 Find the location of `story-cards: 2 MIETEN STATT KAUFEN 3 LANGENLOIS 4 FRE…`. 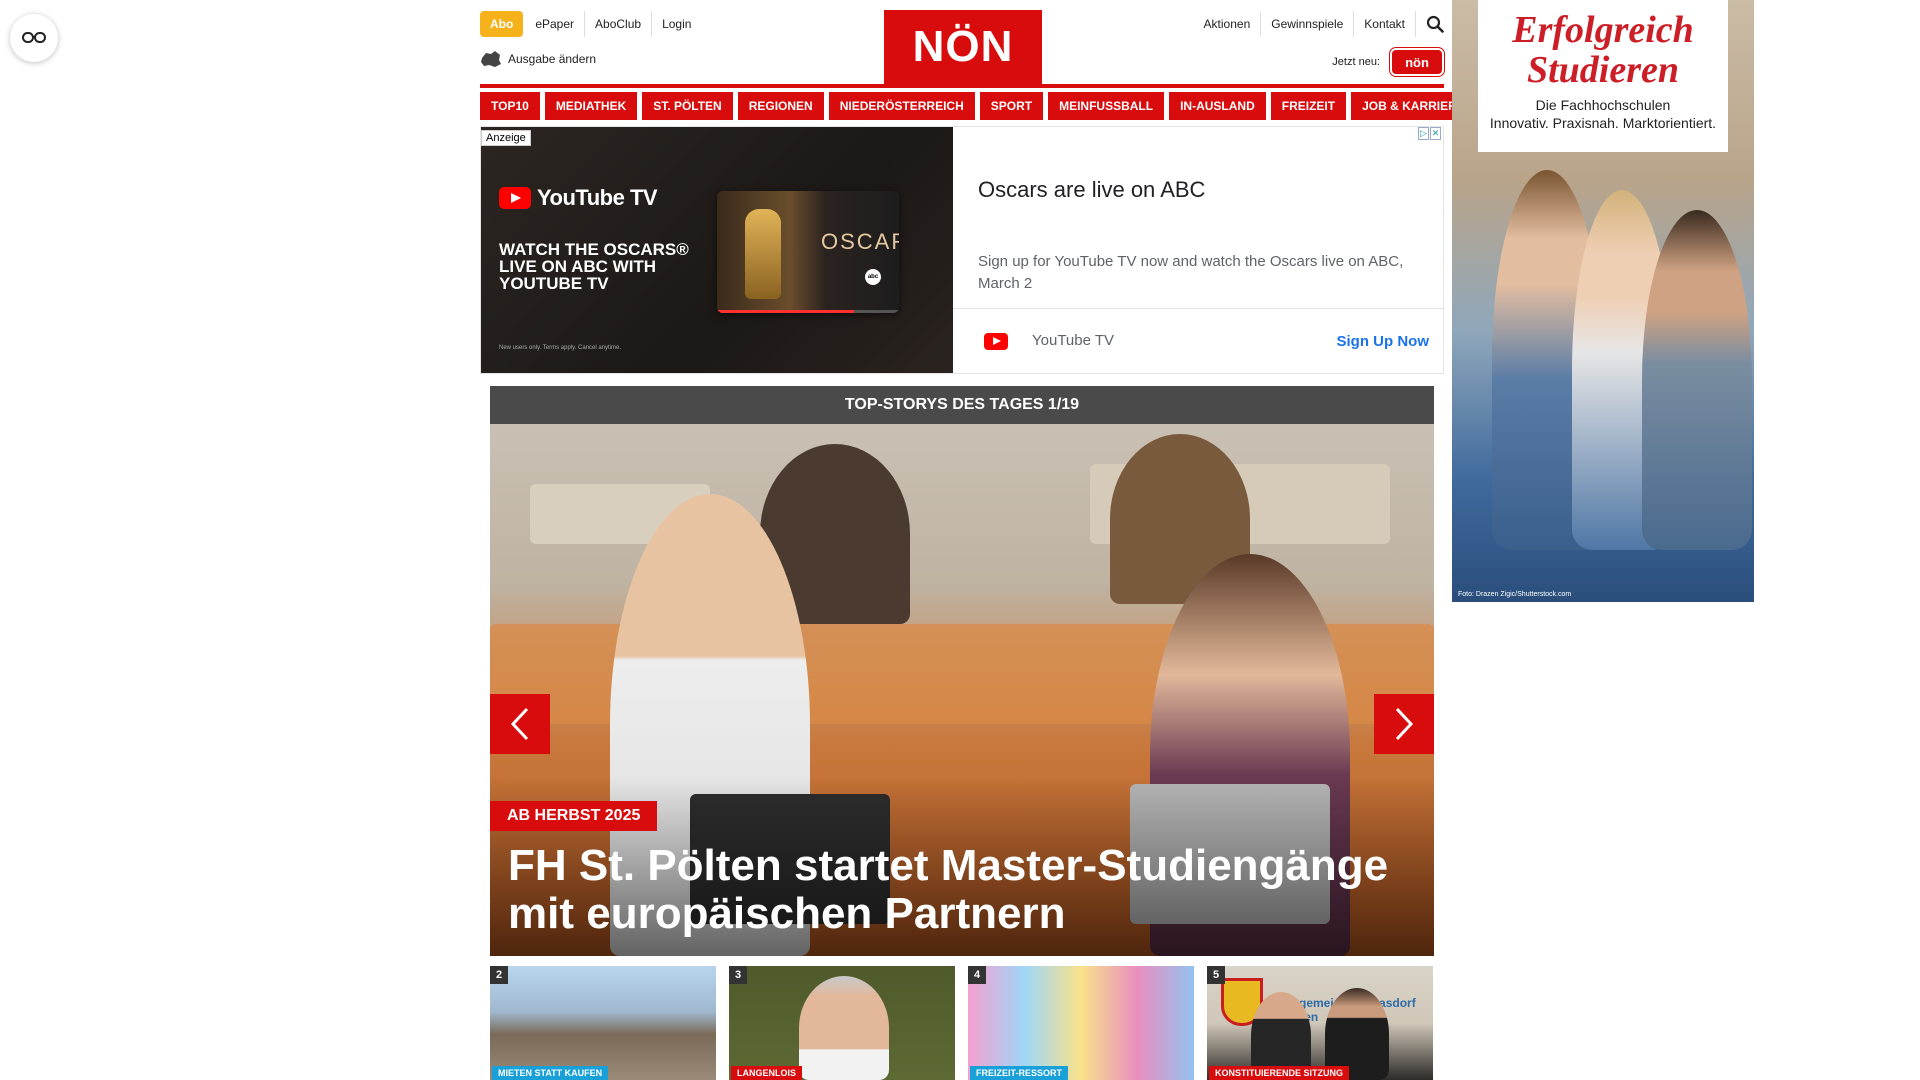

story-cards: 2 MIETEN STATT KAUFEN 3 LANGENLOIS 4 FRE… is located at coordinates (962, 1023).